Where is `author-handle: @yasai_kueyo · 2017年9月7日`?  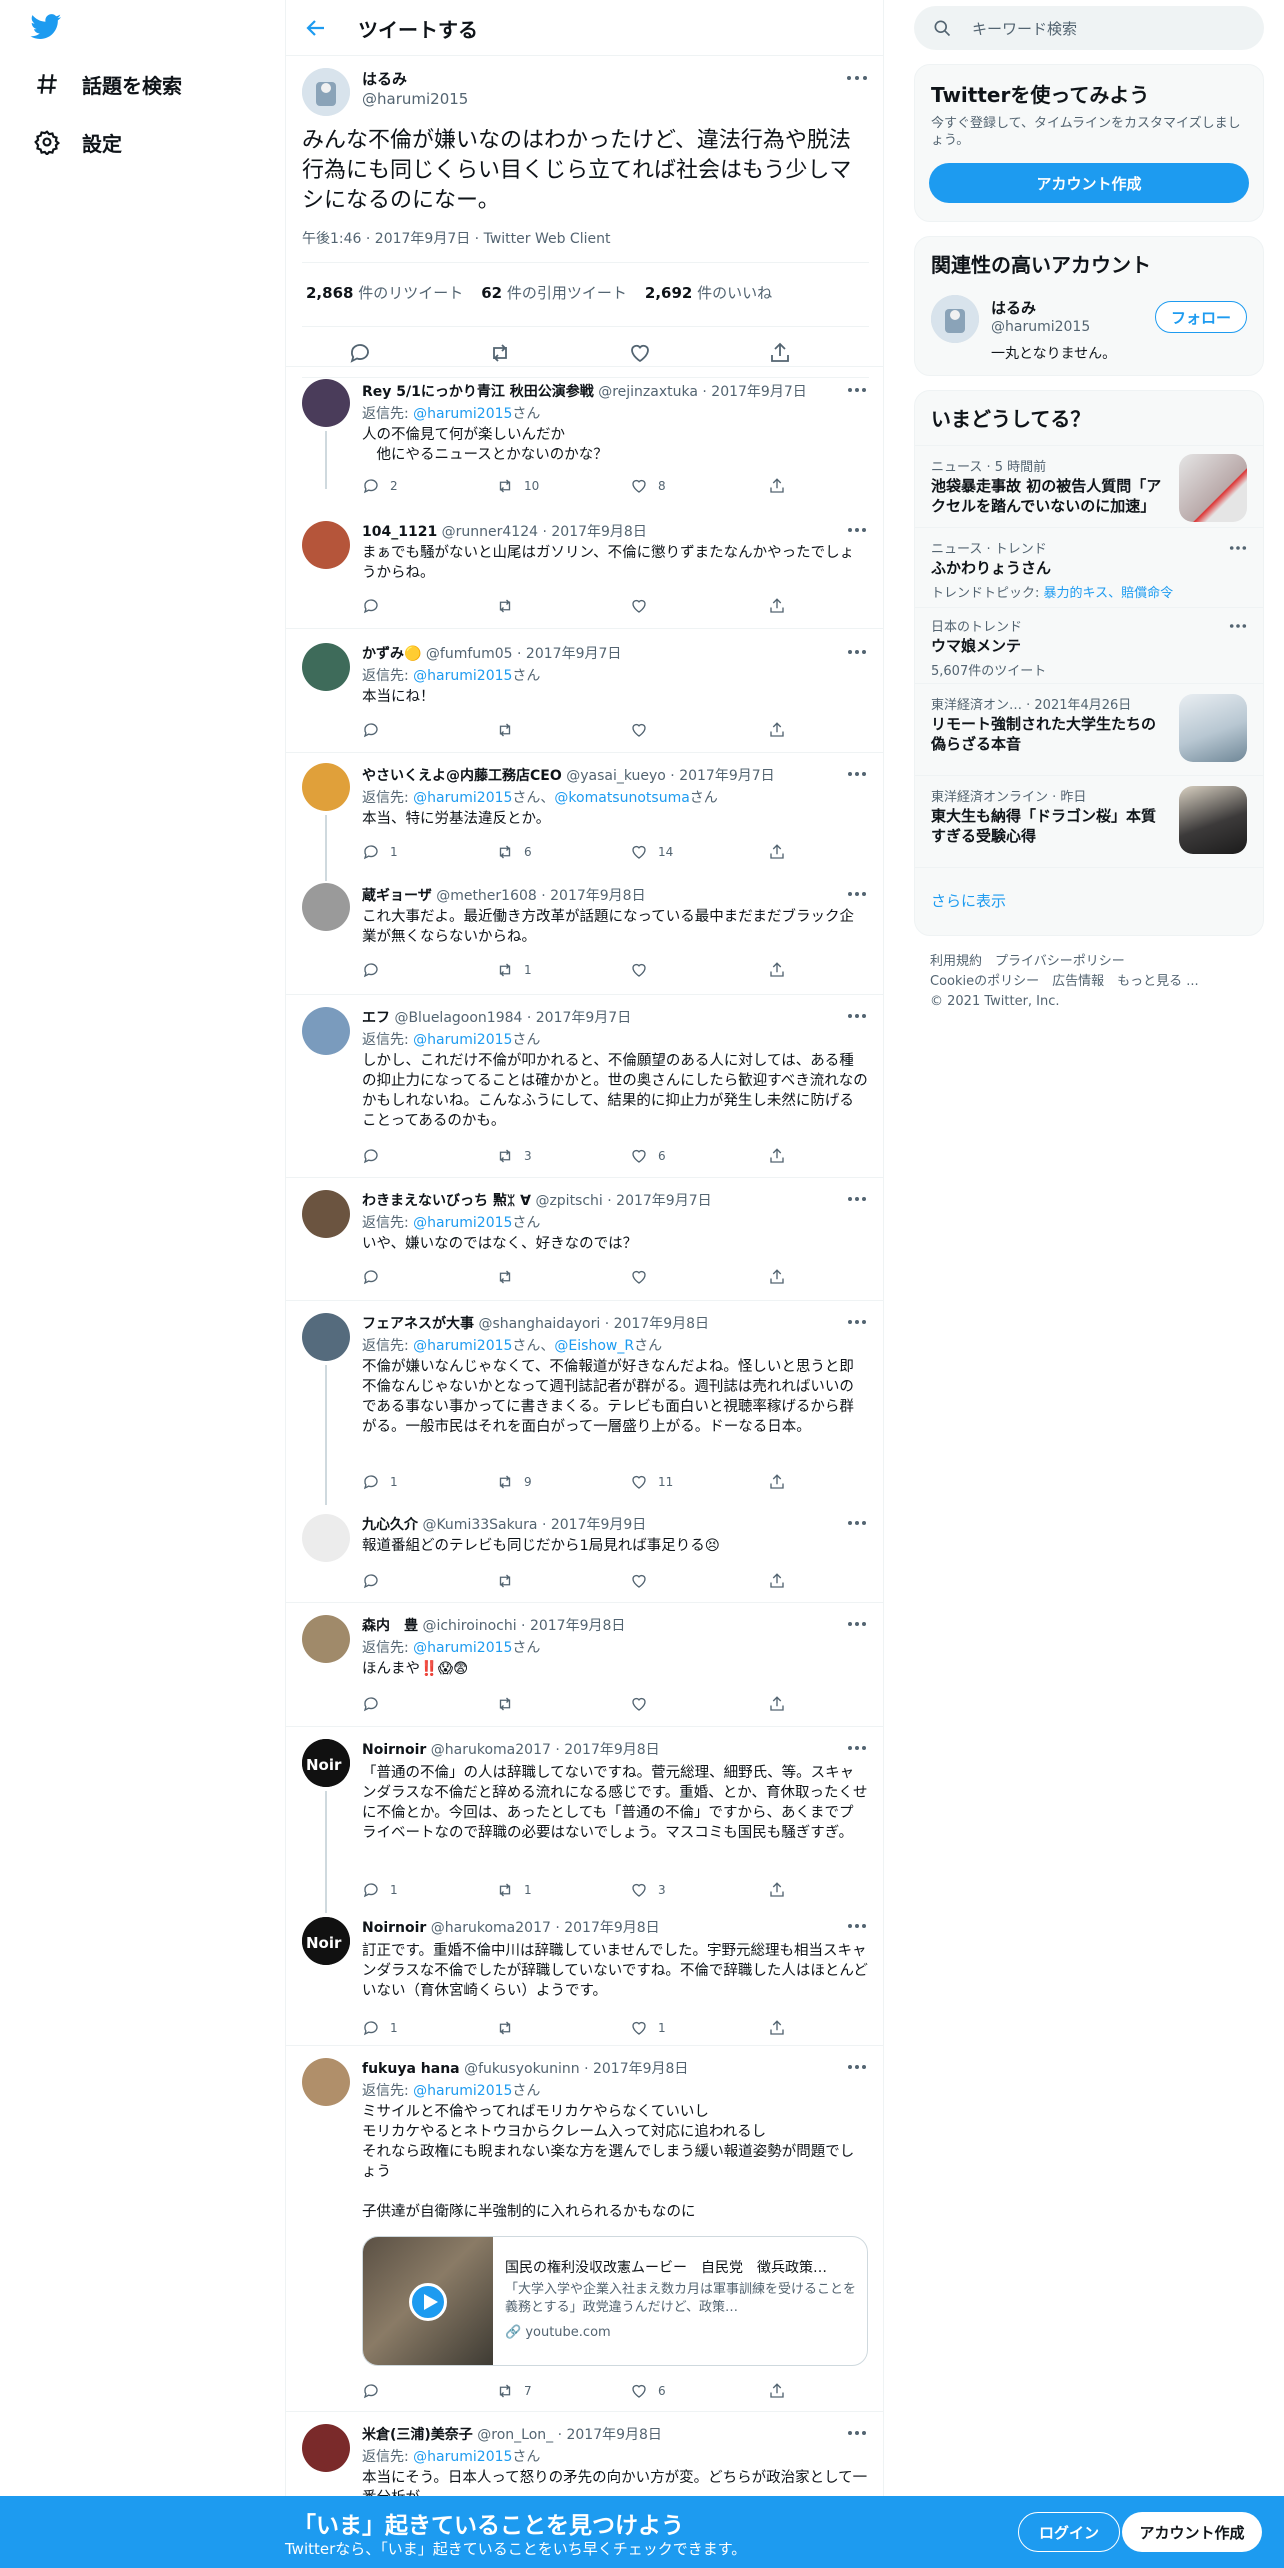 author-handle: @yasai_kueyo · 2017年9月7日 is located at coordinates (670, 776).